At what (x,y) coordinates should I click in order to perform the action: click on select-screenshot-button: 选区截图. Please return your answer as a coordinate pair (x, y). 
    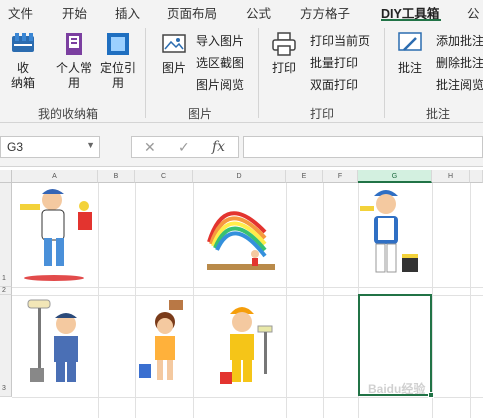
    Looking at the image, I should click on (220, 62).